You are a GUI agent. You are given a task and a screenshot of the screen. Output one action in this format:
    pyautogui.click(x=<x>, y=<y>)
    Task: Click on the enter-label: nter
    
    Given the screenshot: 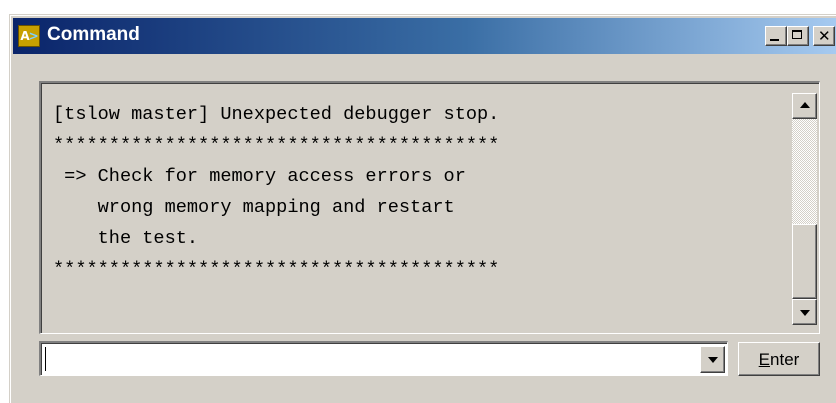 What is the action you would take?
    pyautogui.click(x=785, y=359)
    